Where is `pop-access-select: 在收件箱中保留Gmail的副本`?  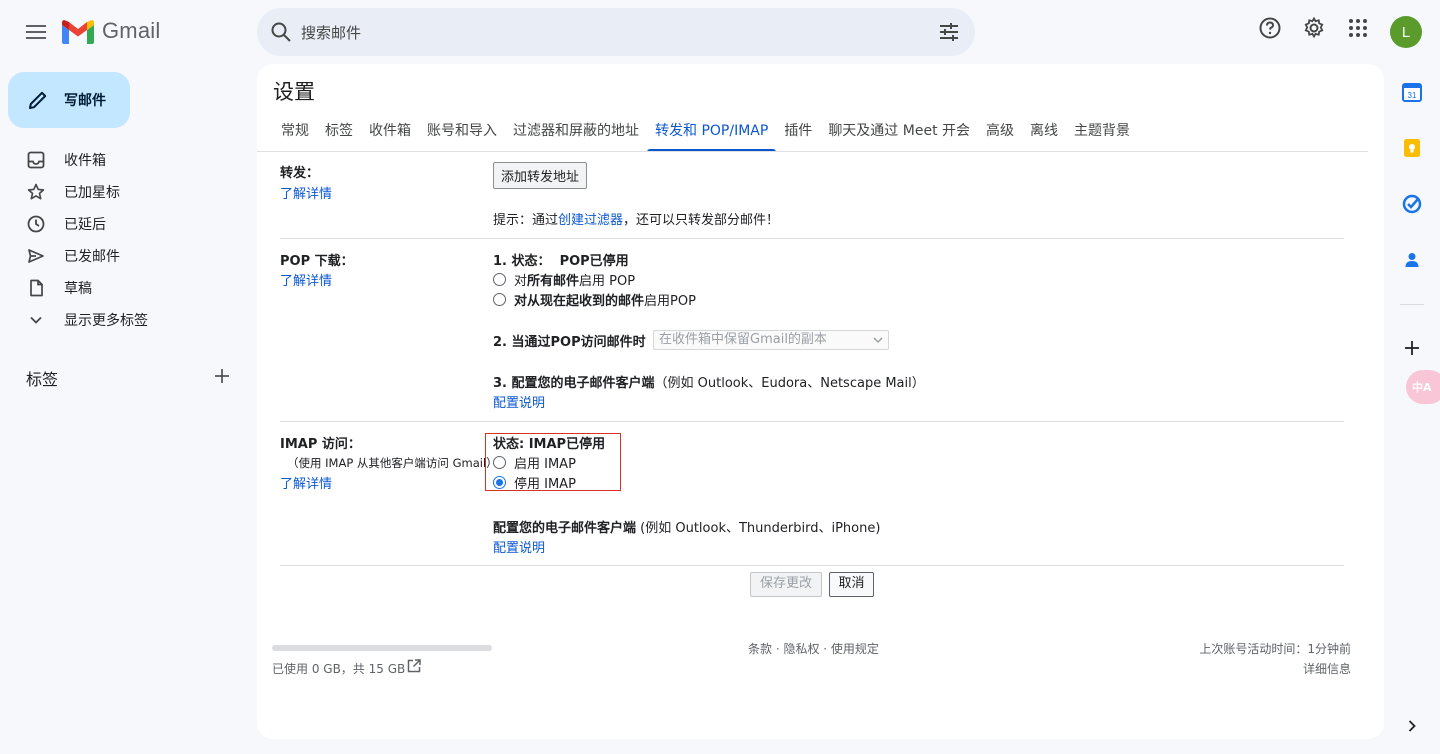 pop-access-select: 在收件箱中保留Gmail的副本 is located at coordinates (771, 340).